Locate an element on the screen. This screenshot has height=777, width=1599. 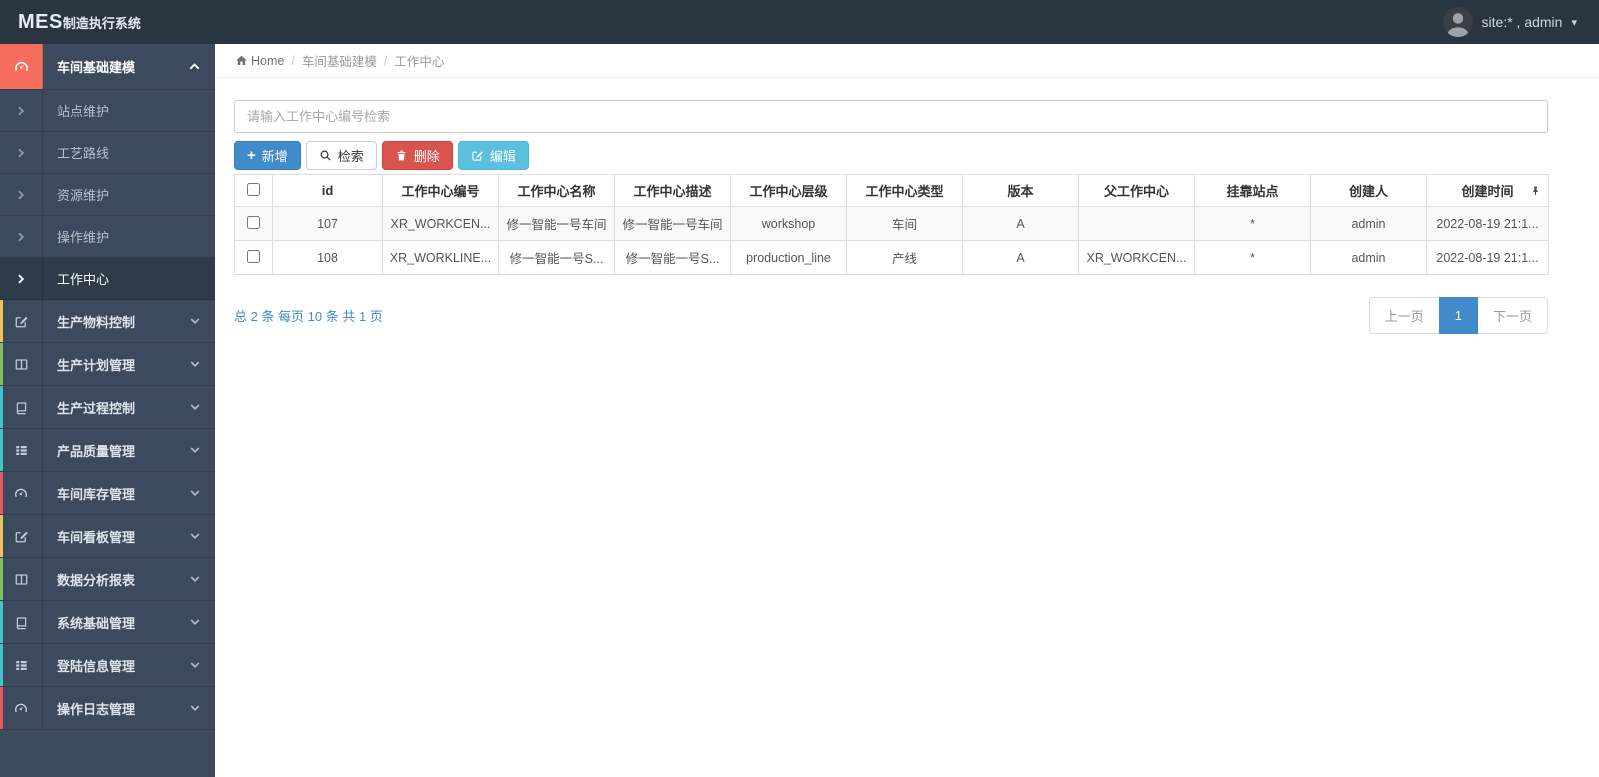
pagination-next-button: 下一页 is located at coordinates (1512, 315).